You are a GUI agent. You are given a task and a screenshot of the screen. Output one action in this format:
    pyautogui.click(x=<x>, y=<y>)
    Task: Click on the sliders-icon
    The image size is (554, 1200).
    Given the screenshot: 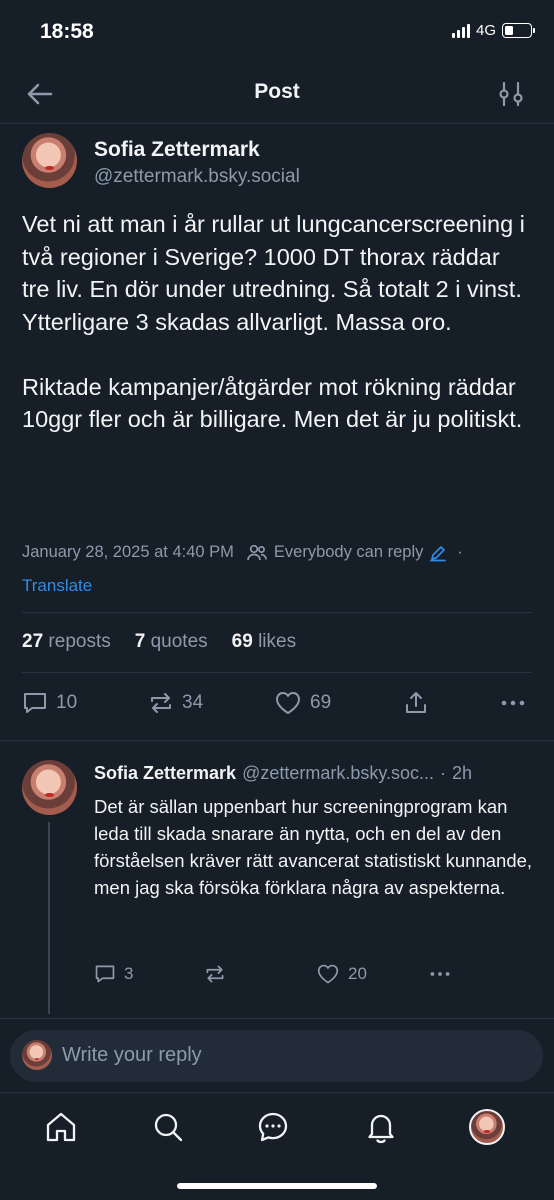 What is the action you would take?
    pyautogui.click(x=511, y=94)
    